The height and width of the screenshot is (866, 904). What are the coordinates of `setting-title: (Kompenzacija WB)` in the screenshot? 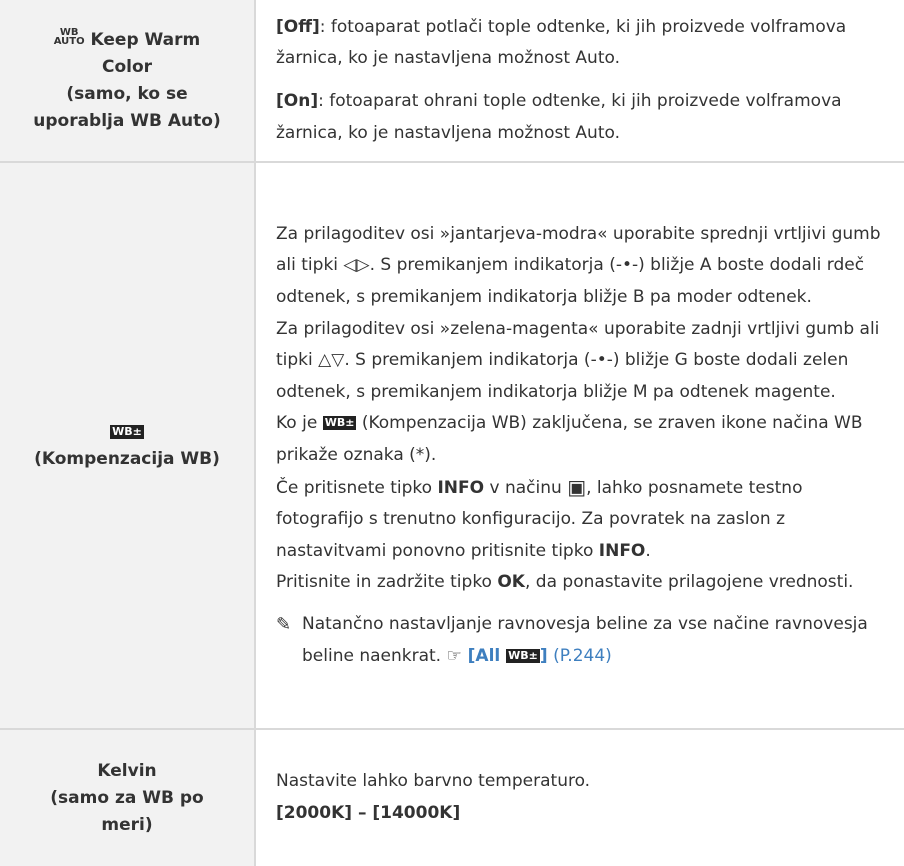 It's located at (127, 458).